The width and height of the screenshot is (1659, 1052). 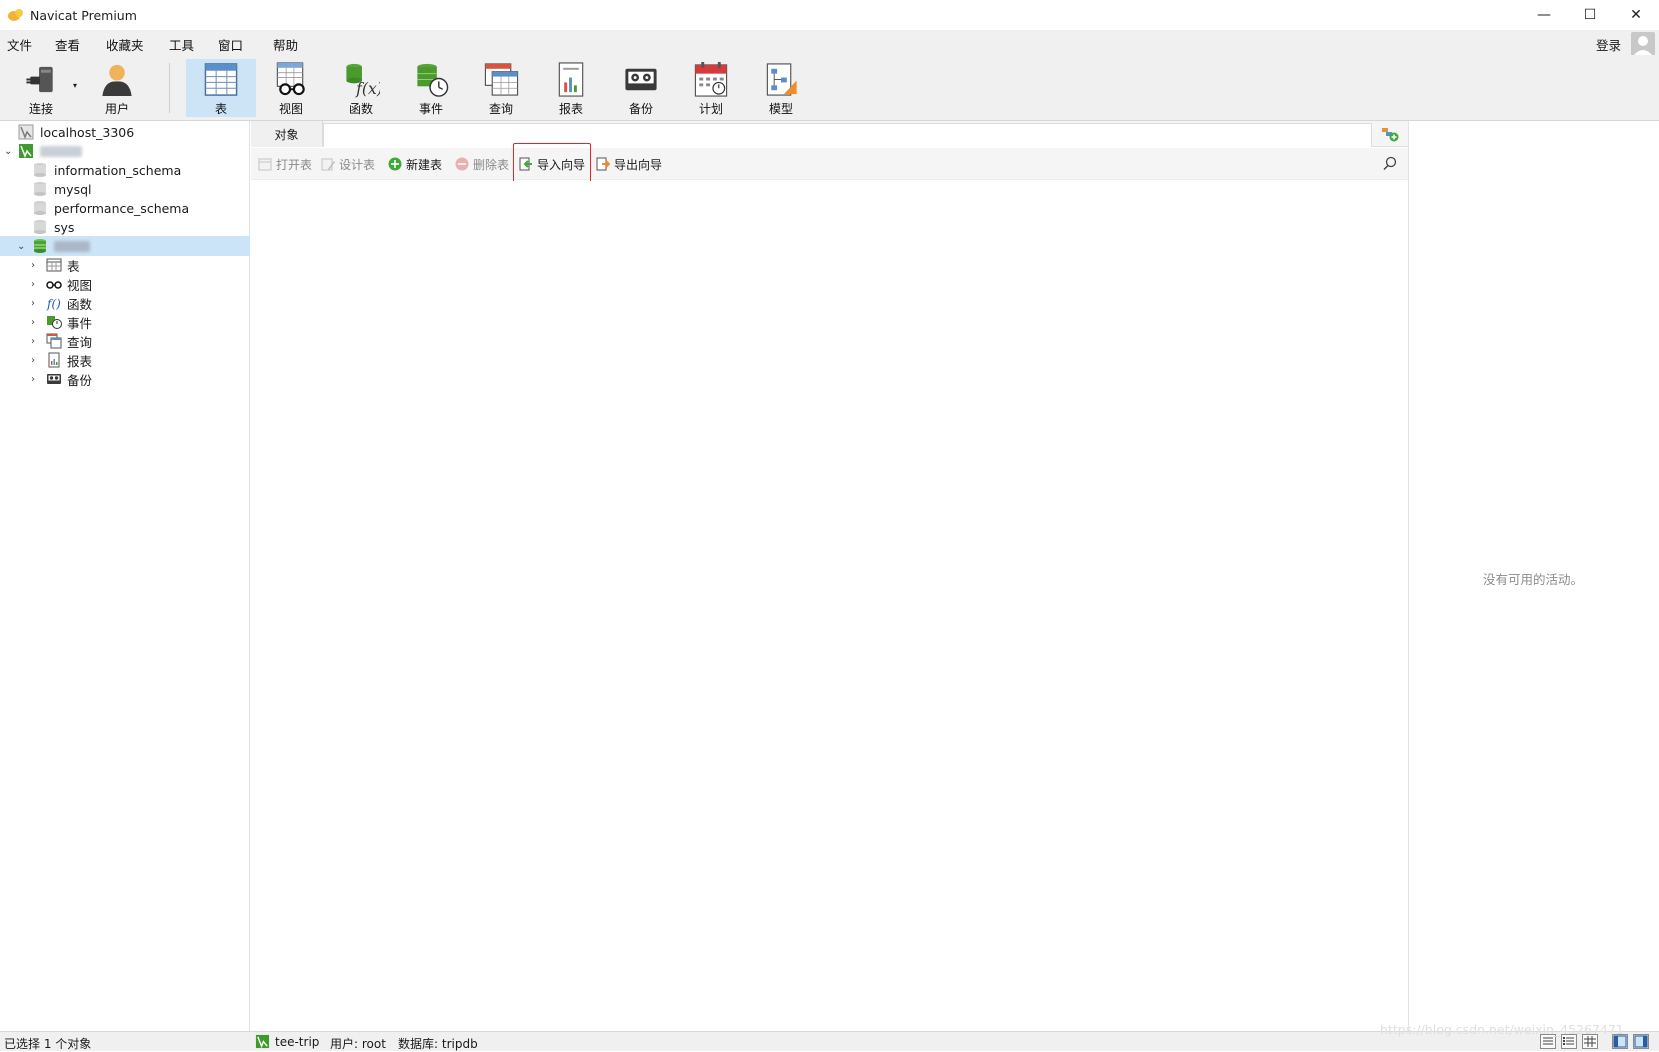 I want to click on toolbar-label: 报表, so click(x=570, y=109).